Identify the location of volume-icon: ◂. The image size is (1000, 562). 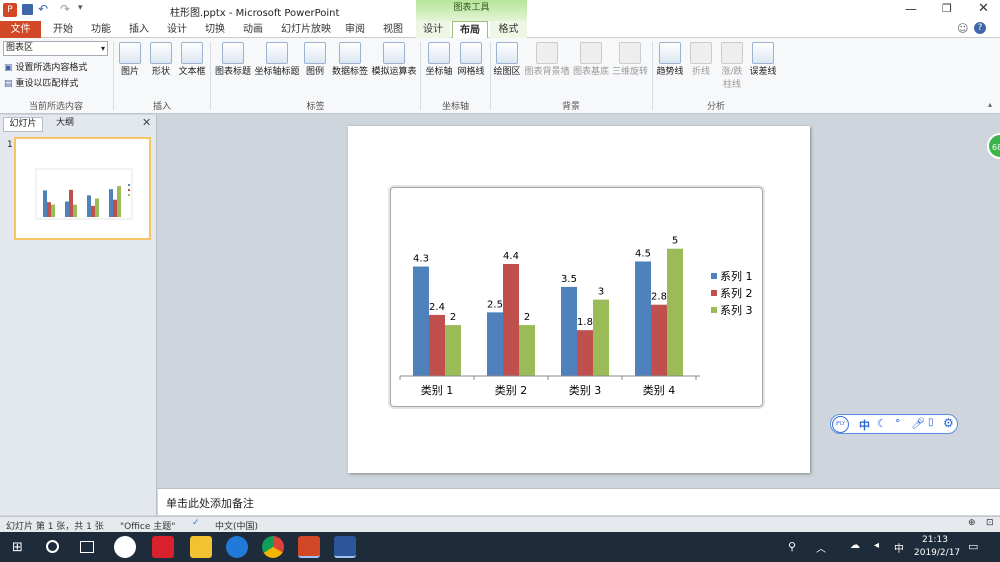
(876, 545).